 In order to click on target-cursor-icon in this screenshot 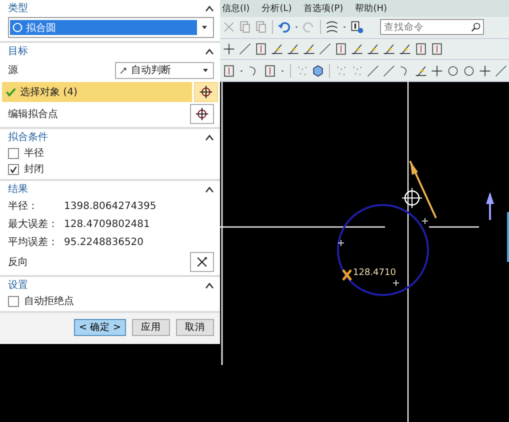, I will do `click(412, 197)`.